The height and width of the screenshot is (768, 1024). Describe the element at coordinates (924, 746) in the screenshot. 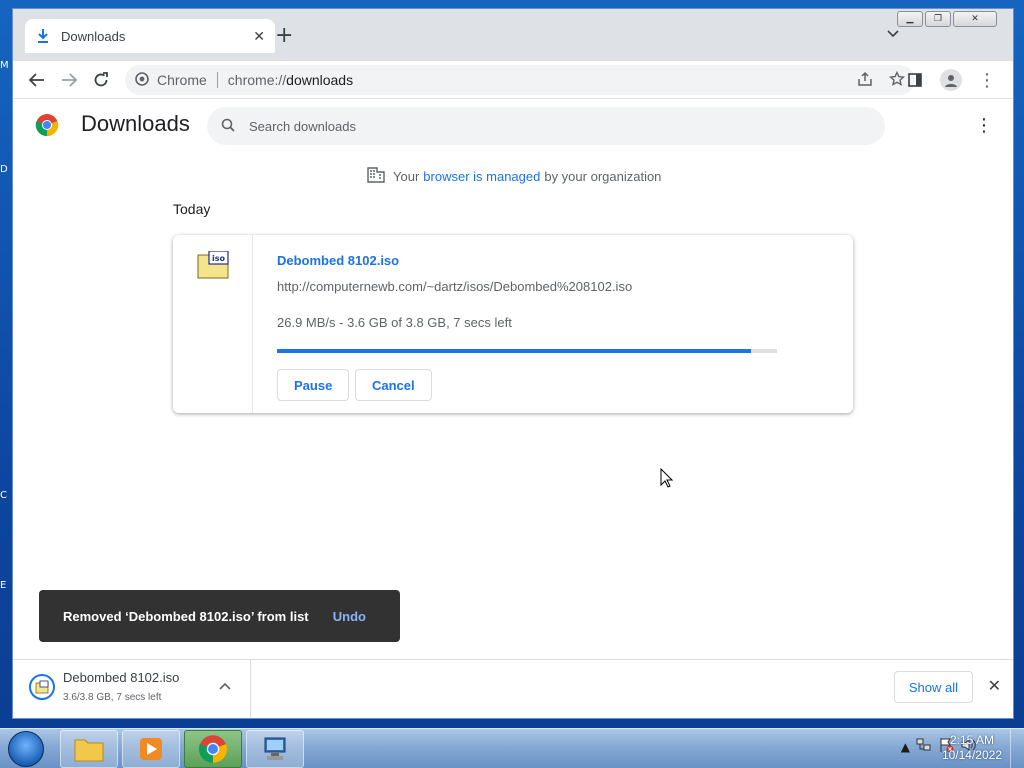

I see `network-icon` at that location.